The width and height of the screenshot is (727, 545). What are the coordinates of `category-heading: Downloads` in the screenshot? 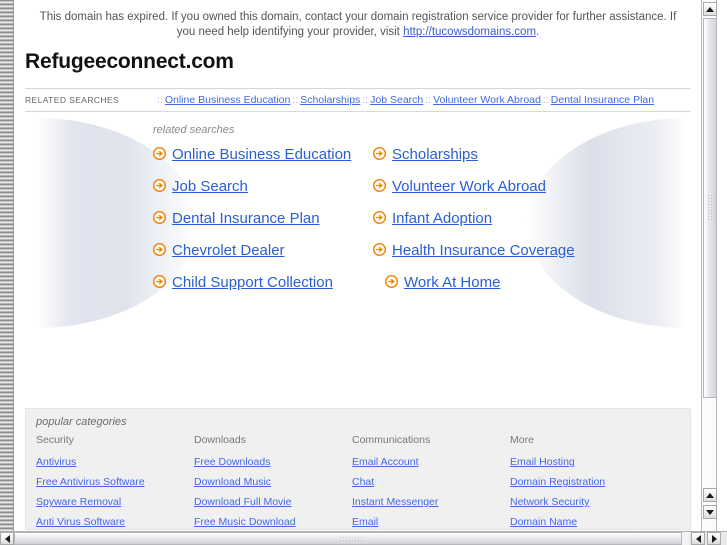 It's located at (220, 440).